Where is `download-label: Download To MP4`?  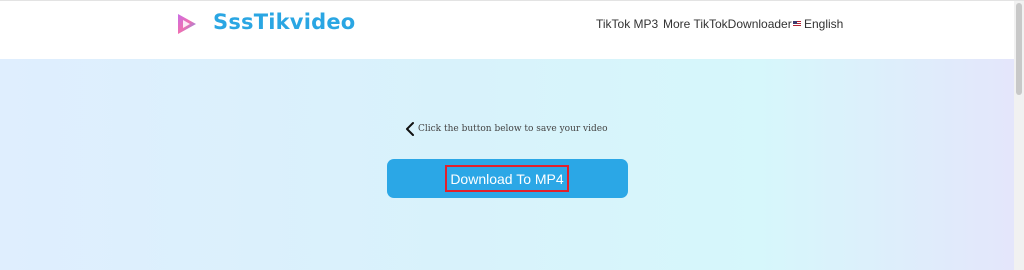 download-label: Download To MP4 is located at coordinates (507, 178).